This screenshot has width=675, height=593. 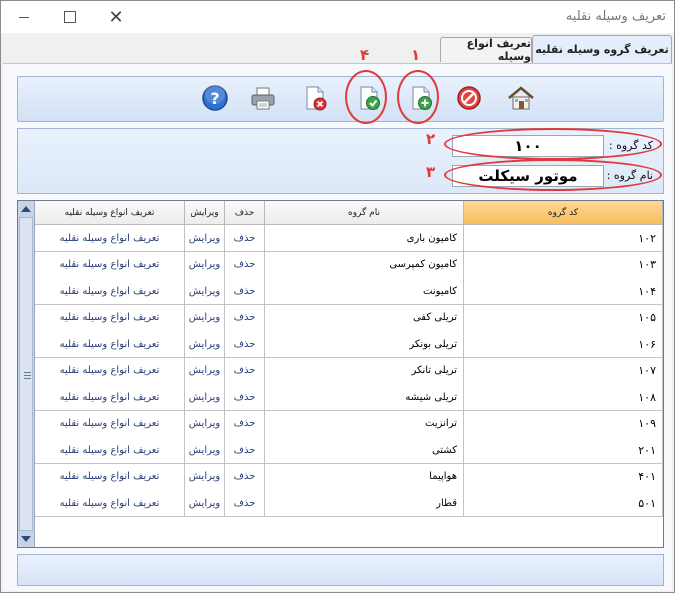 What do you see at coordinates (340, 99) in the screenshot?
I see `toolbar: ?` at bounding box center [340, 99].